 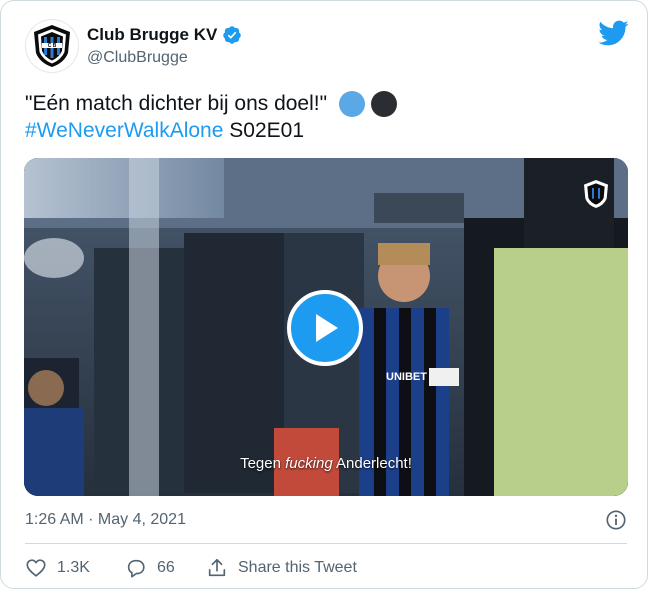 I want to click on heart-icon, so click(x=36, y=568).